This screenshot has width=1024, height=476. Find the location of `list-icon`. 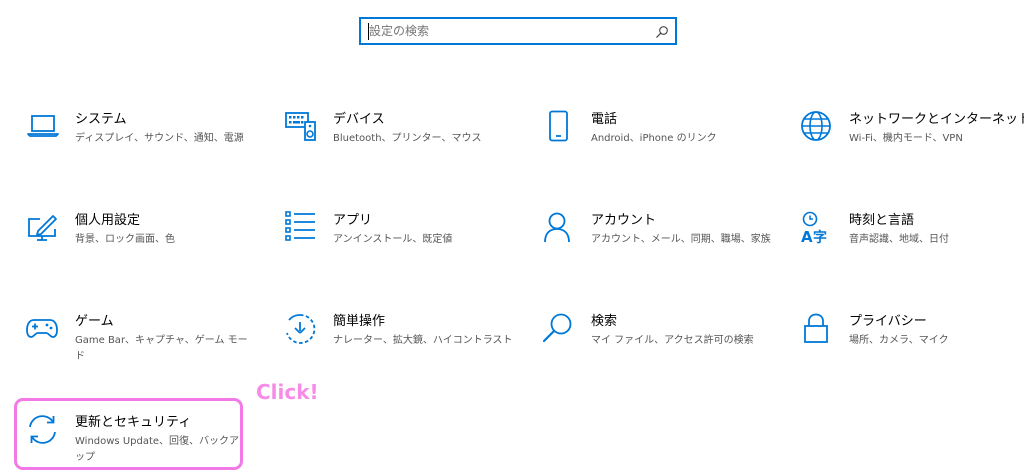

list-icon is located at coordinates (301, 228).